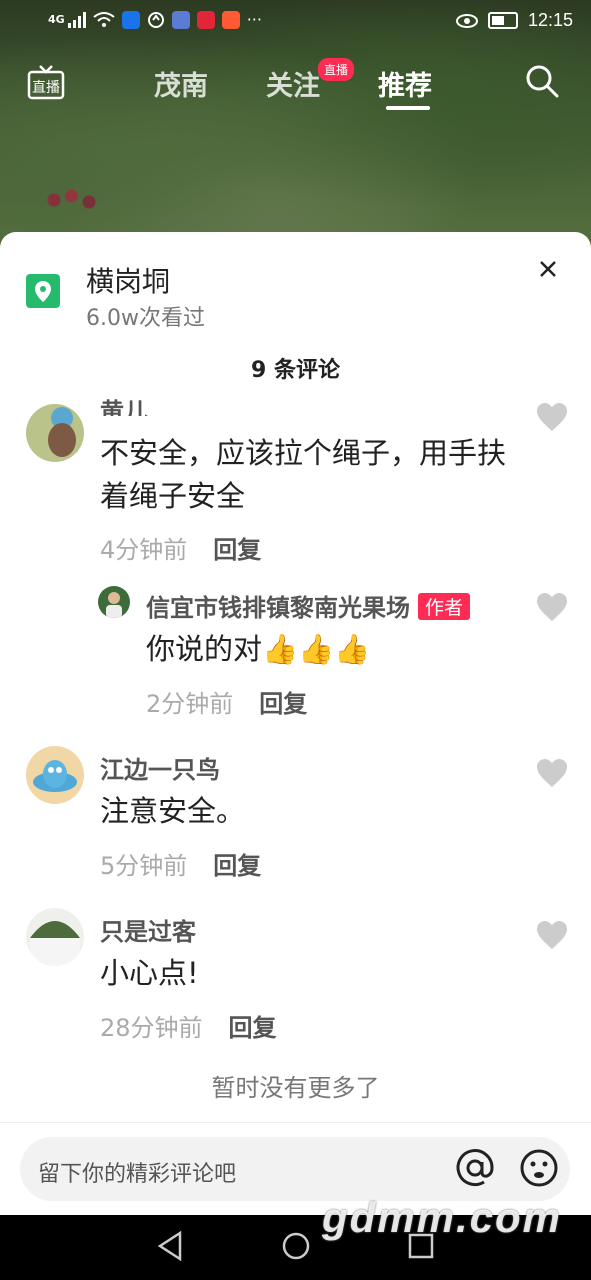 This screenshot has width=591, height=1280. I want to click on video-people, so click(75, 200).